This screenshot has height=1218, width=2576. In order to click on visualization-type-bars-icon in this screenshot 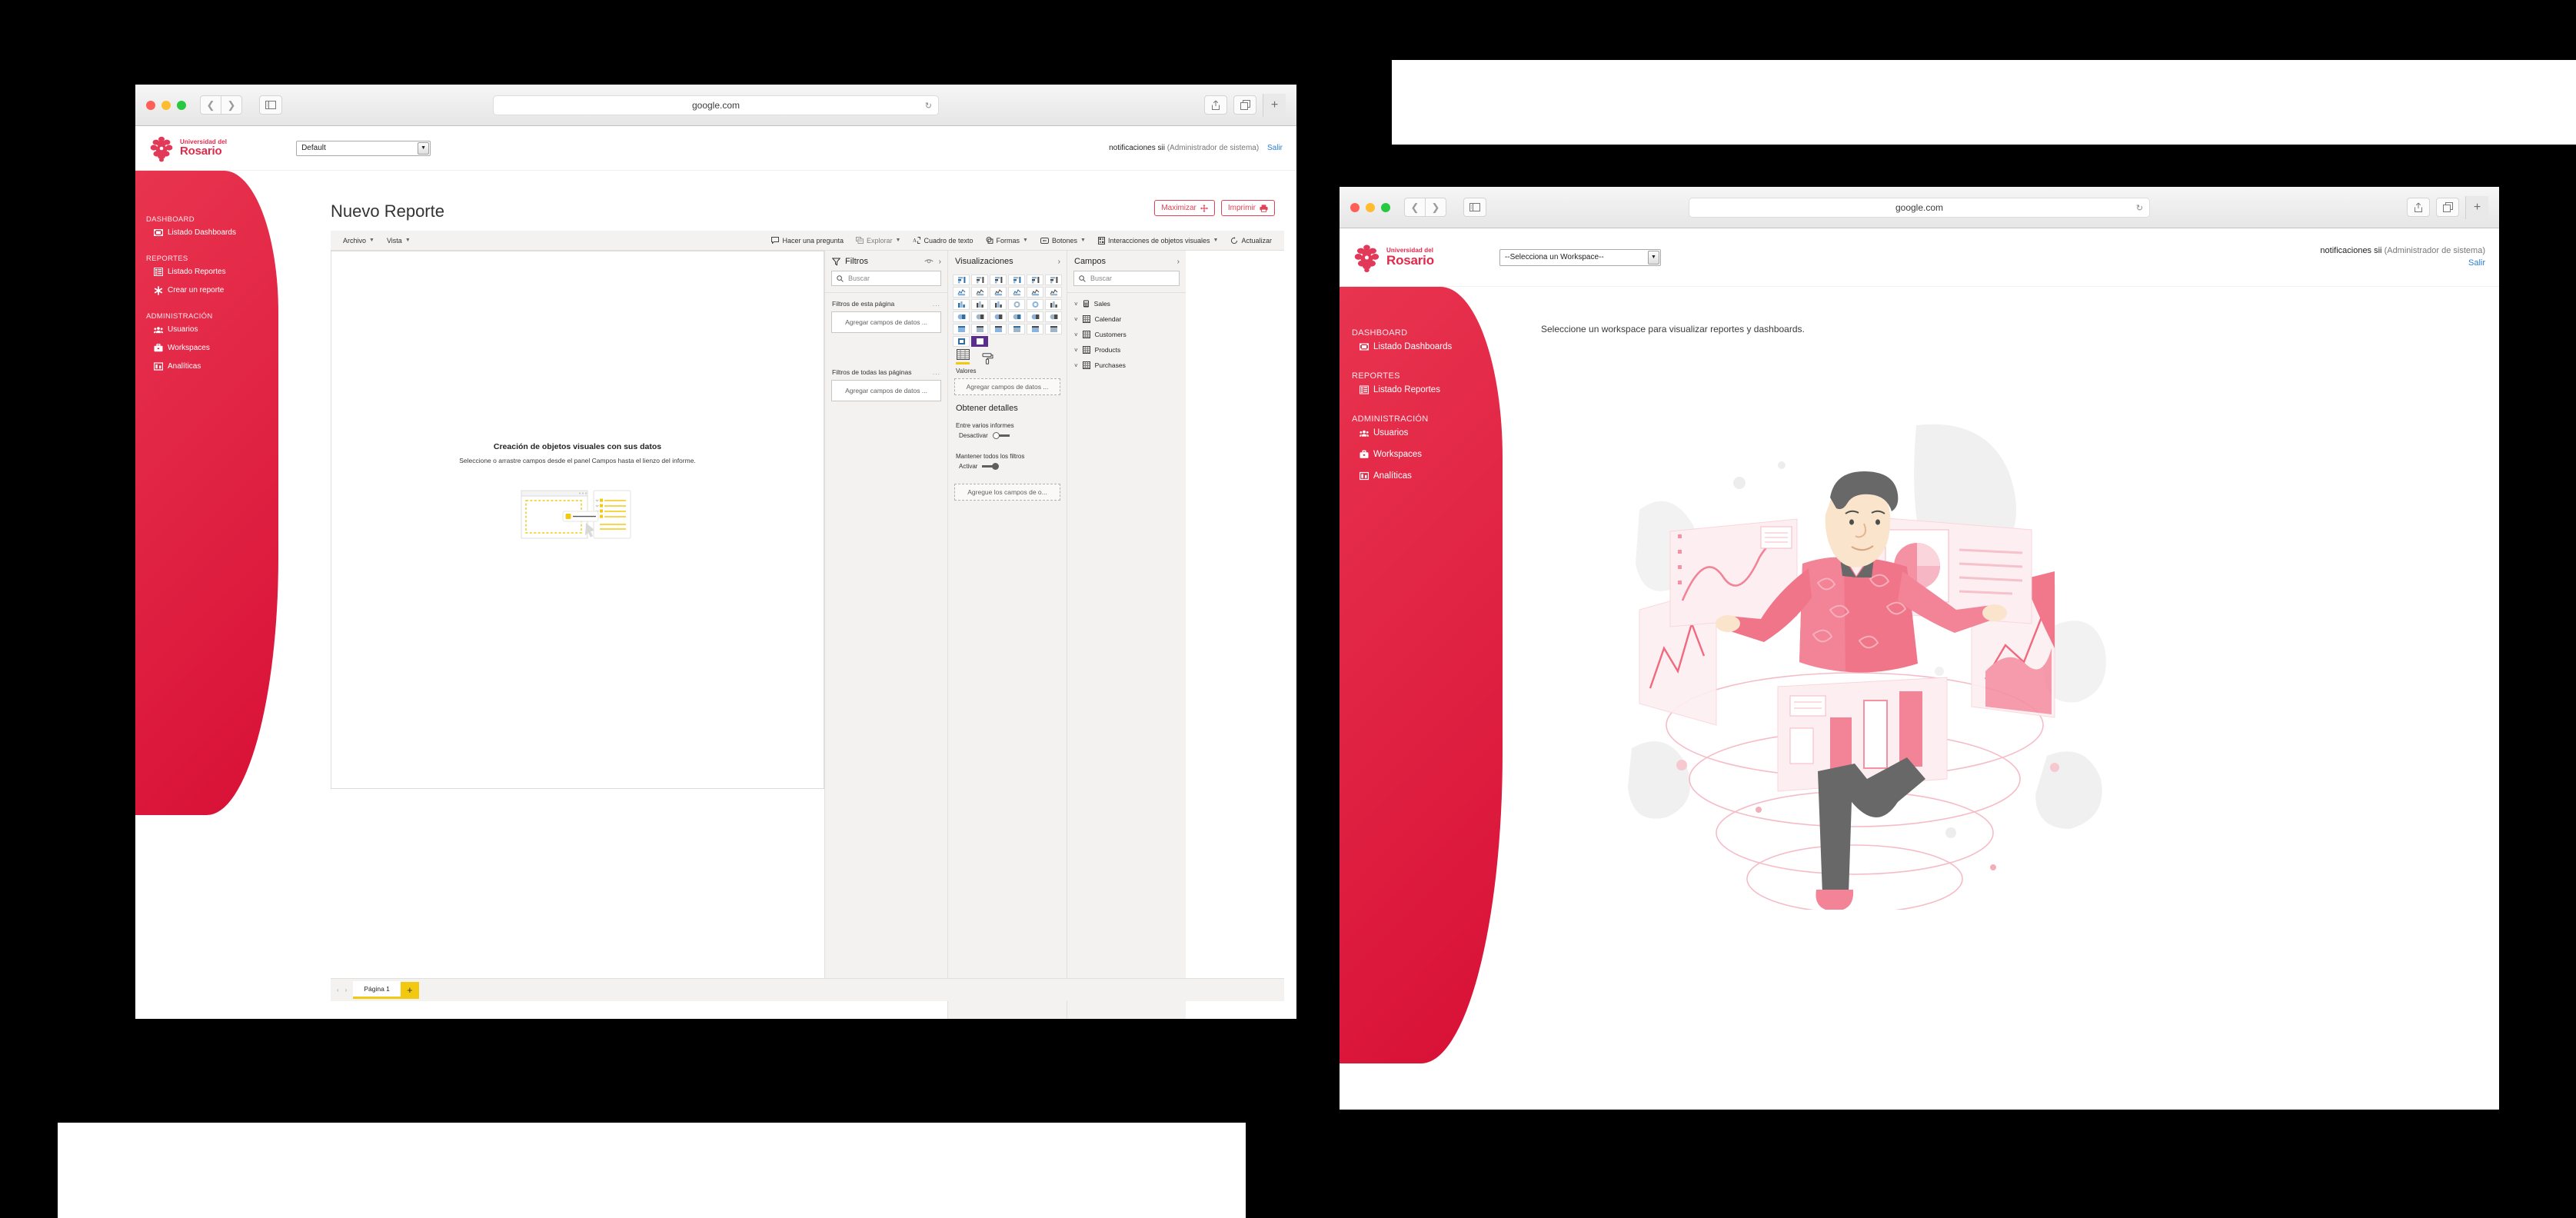, I will do `click(979, 280)`.